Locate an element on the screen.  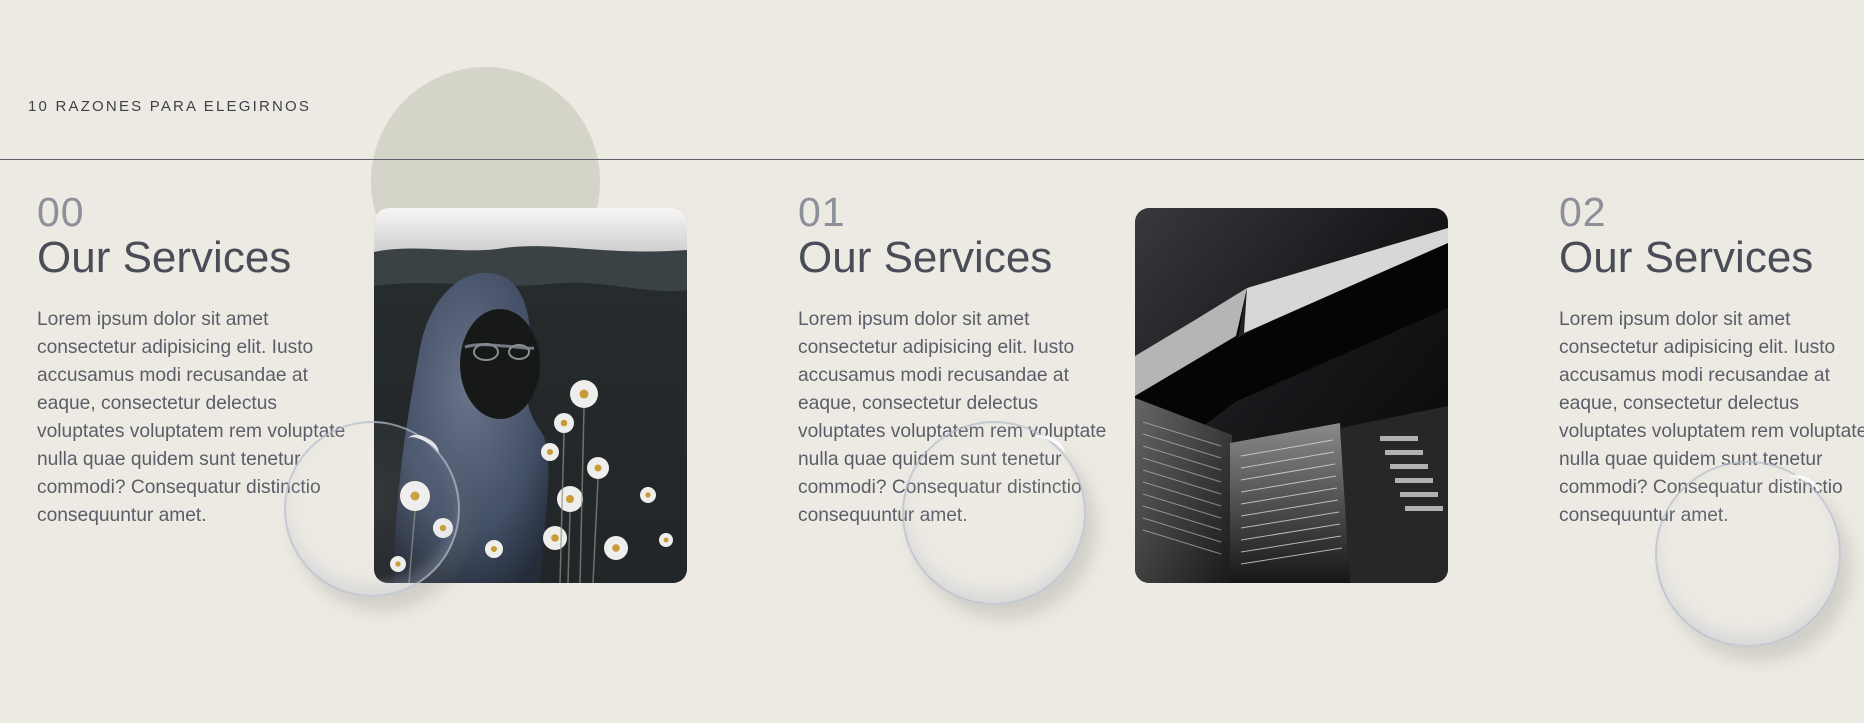
service-number: 00 is located at coordinates (61, 212).